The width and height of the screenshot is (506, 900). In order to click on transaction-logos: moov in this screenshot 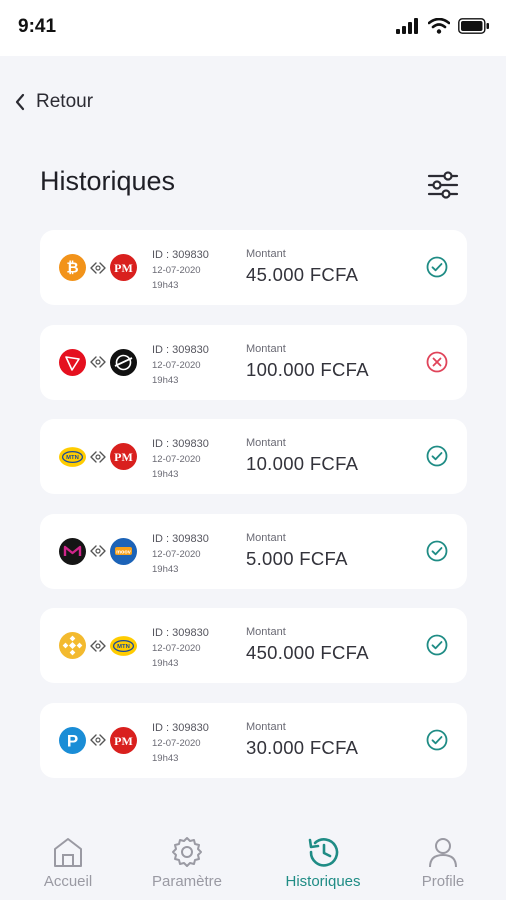, I will do `click(98, 551)`.